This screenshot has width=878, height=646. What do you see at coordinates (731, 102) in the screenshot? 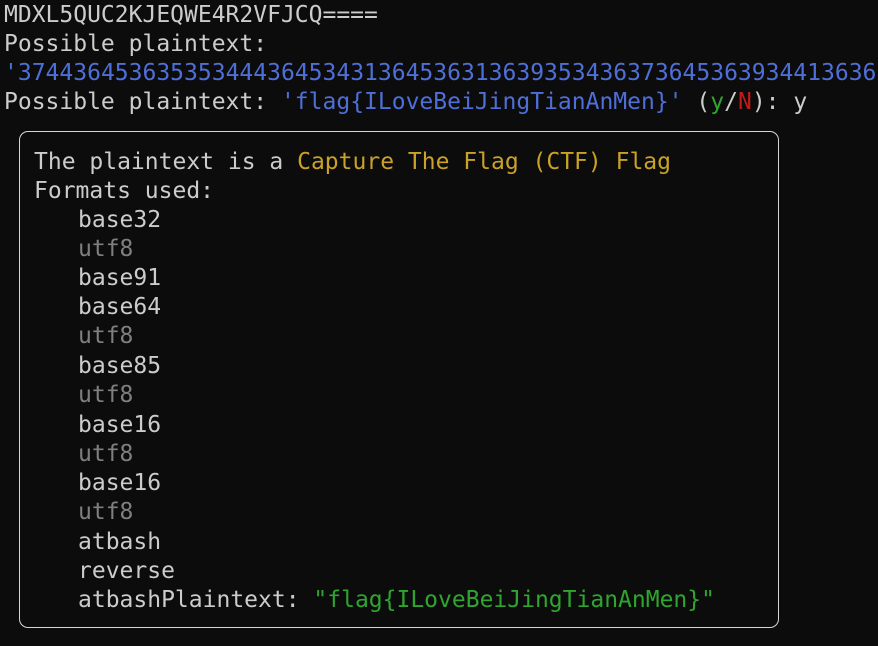
I see `prompt-slash: /` at bounding box center [731, 102].